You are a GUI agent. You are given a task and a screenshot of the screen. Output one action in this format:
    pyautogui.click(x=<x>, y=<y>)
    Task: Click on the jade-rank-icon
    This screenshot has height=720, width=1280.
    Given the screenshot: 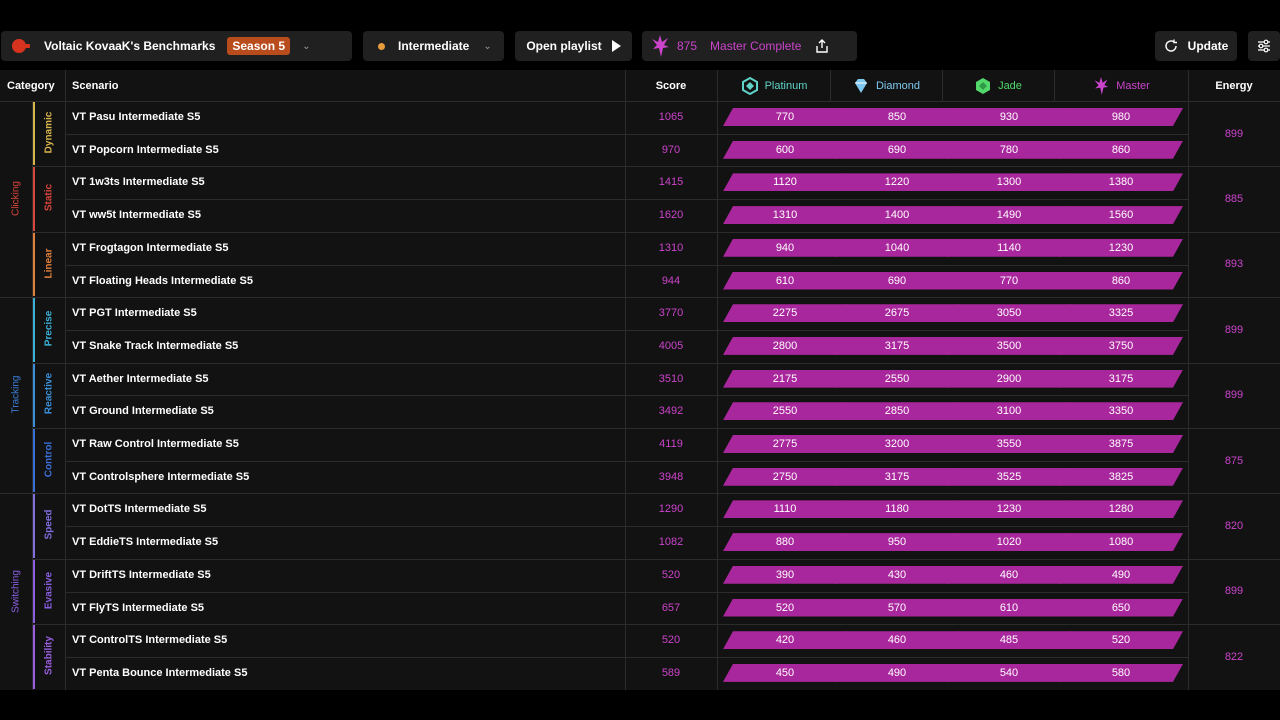 What is the action you would take?
    pyautogui.click(x=983, y=86)
    